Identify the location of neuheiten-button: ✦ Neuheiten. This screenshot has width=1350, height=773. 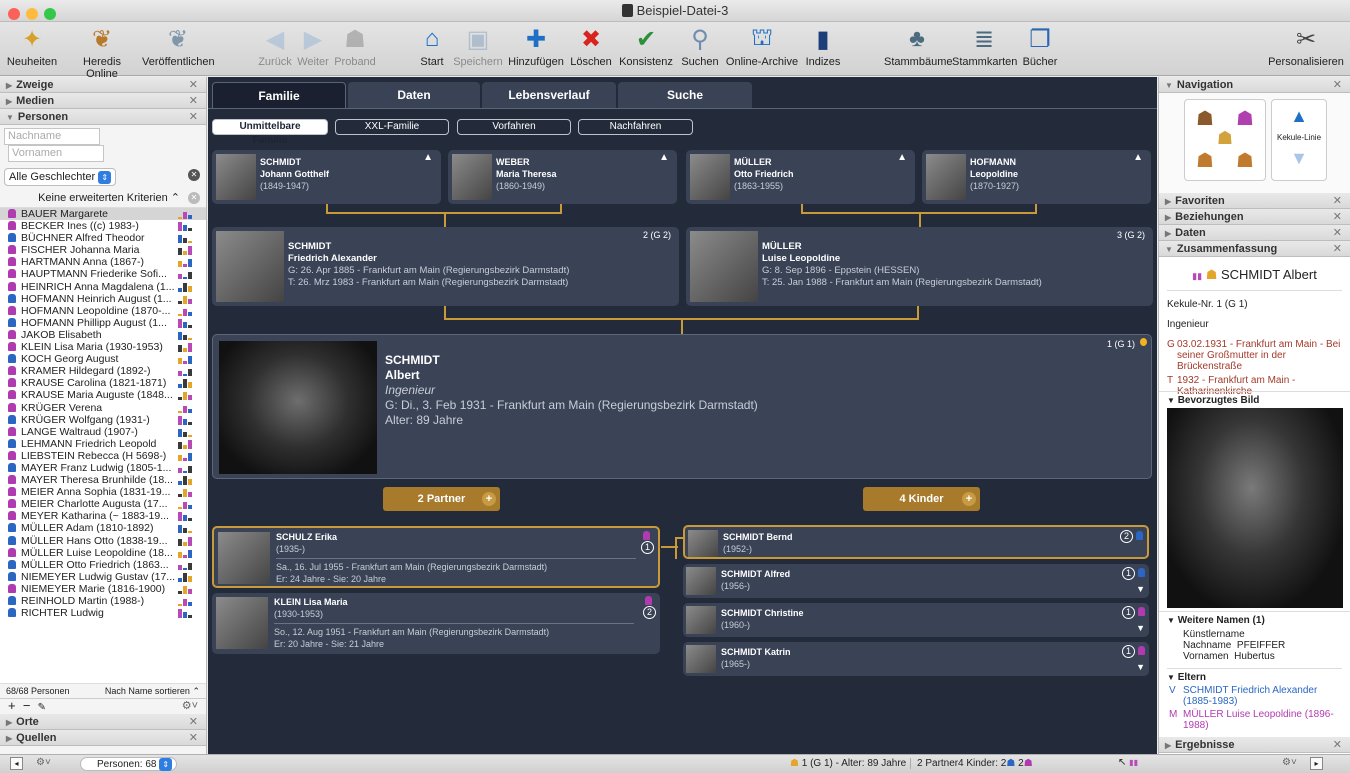
(32, 46).